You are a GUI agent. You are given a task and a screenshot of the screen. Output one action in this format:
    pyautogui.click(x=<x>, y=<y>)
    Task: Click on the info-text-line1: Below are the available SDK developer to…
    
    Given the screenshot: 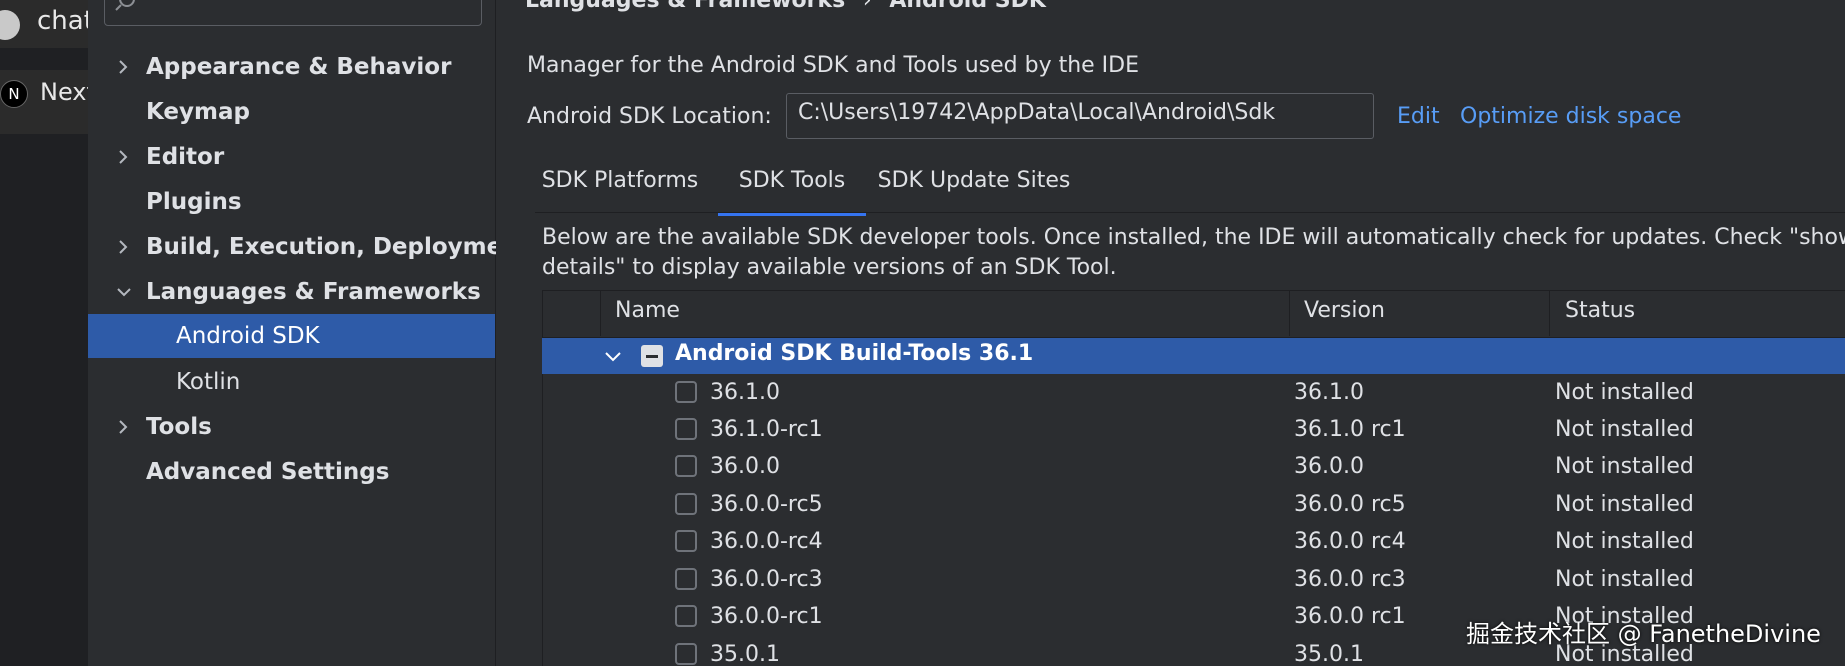 What is the action you would take?
    pyautogui.click(x=1193, y=237)
    